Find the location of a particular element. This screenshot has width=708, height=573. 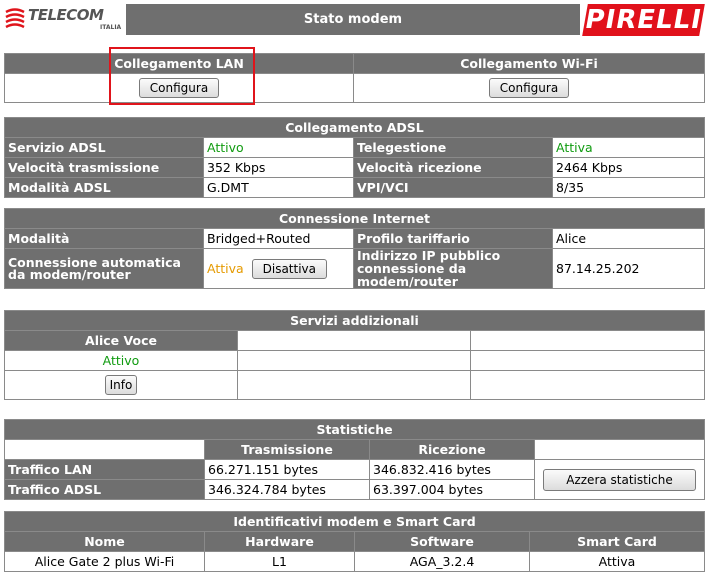

auto-connection-cell: Attiva Disattiva is located at coordinates (278, 268).